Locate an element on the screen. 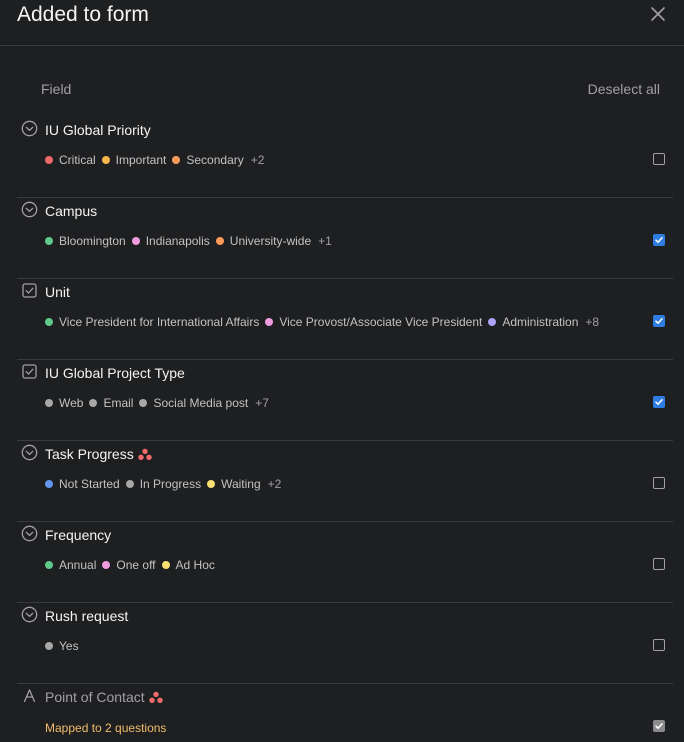 This screenshot has height=742, width=684. field-title: IU Global Project Type is located at coordinates (115, 373).